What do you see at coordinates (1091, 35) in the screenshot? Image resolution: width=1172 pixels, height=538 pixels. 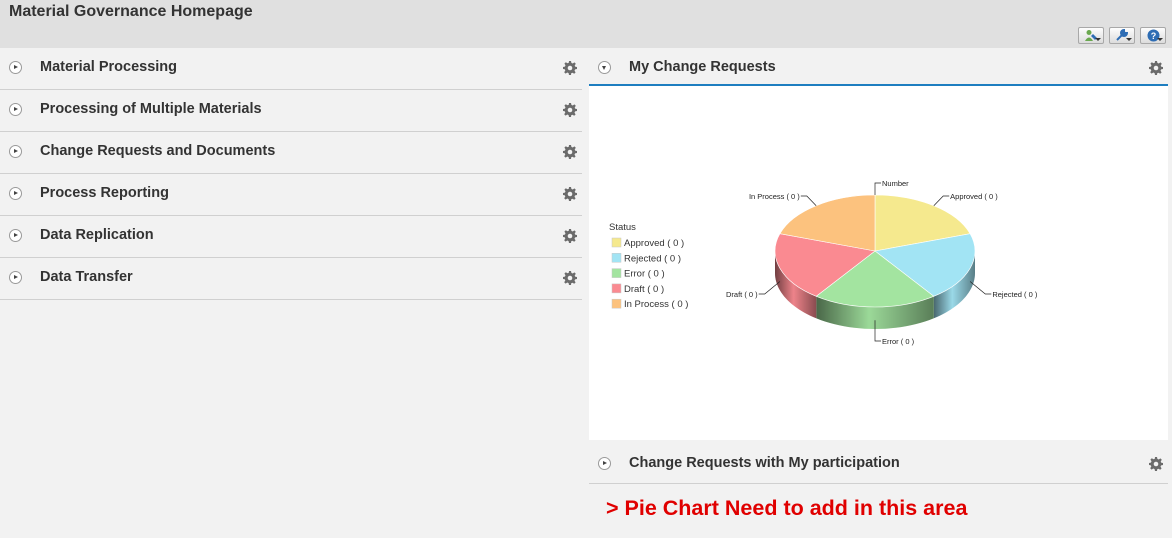 I see `personalize-button` at bounding box center [1091, 35].